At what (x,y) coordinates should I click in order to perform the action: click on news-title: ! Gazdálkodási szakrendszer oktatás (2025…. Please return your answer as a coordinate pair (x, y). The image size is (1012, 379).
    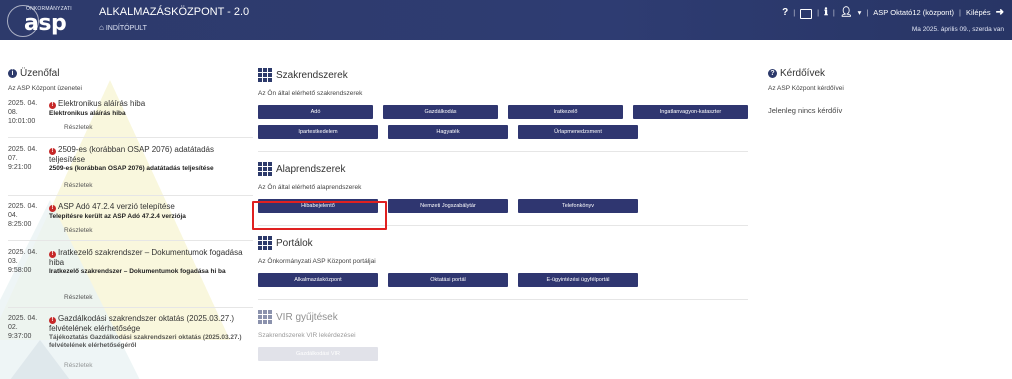
    Looking at the image, I should click on (142, 323).